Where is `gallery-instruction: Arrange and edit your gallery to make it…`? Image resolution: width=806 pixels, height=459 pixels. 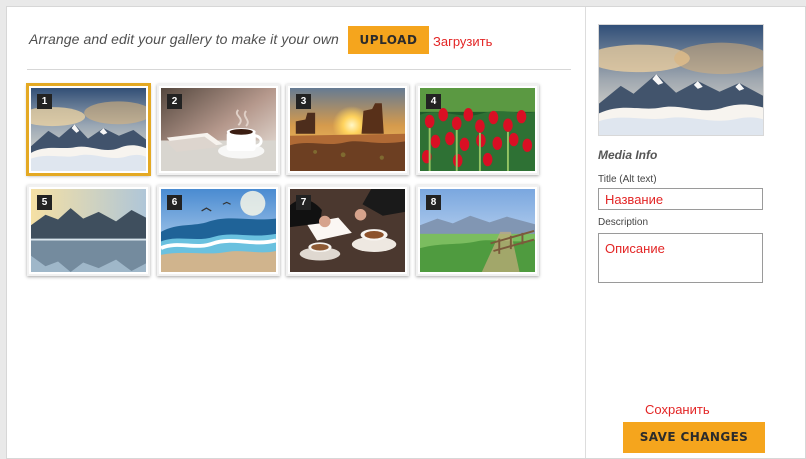
gallery-instruction: Arrange and edit your gallery to make it… is located at coordinates (184, 39).